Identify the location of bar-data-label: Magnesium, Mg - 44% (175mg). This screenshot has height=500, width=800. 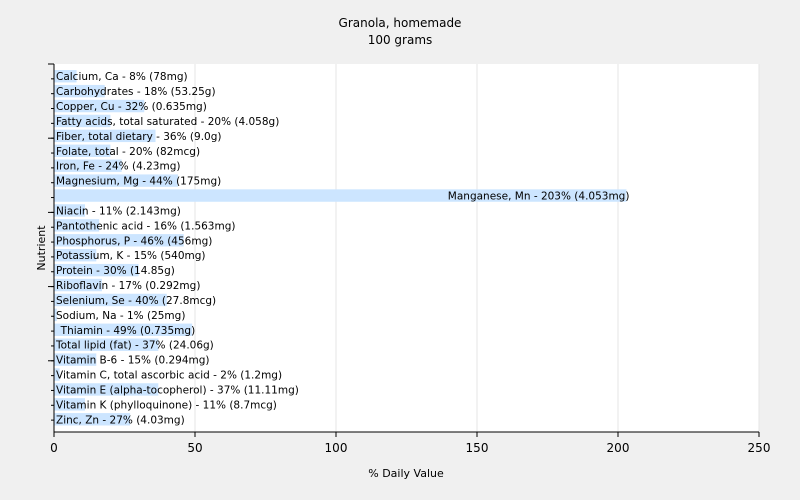
(138, 182).